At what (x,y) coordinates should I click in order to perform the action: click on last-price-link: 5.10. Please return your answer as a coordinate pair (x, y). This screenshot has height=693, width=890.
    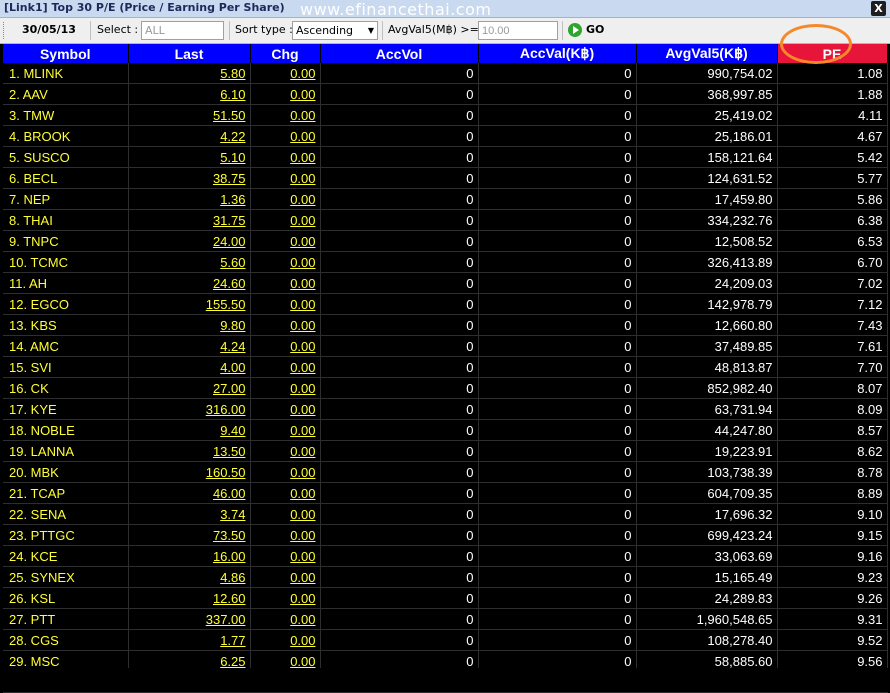
    Looking at the image, I should click on (189, 157).